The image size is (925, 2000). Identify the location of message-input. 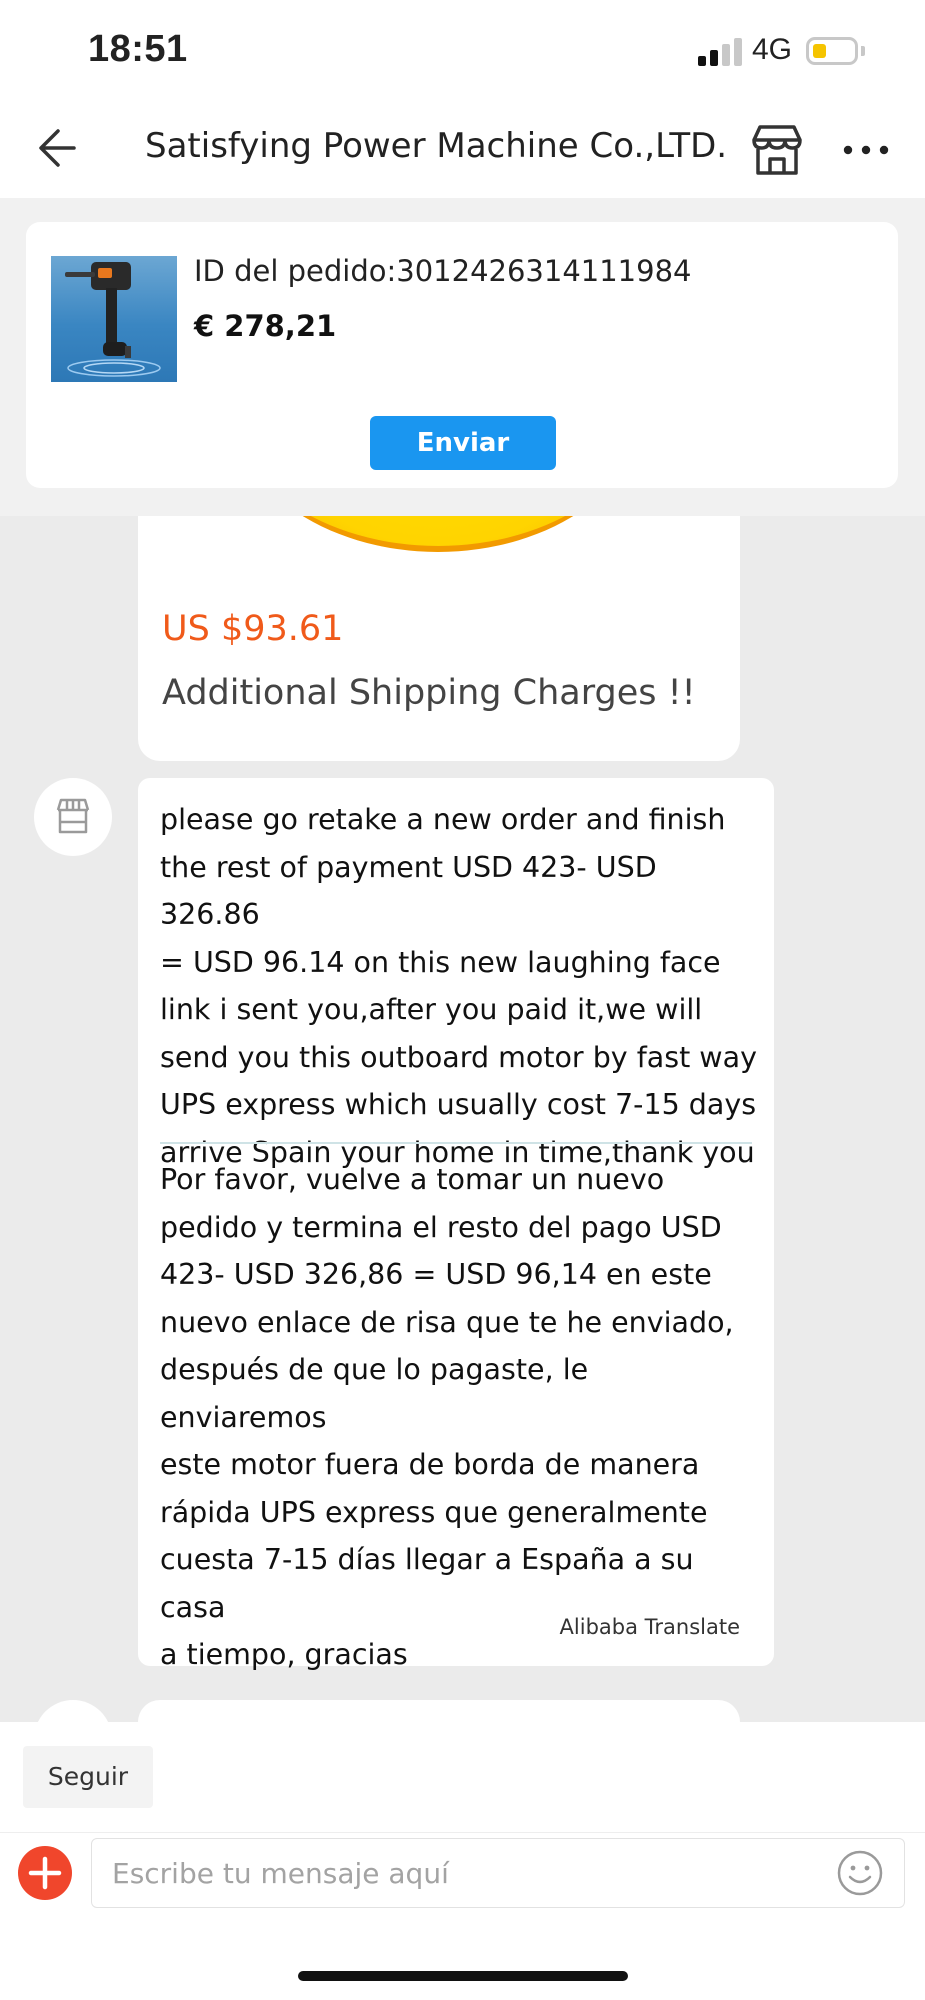
(498, 1873).